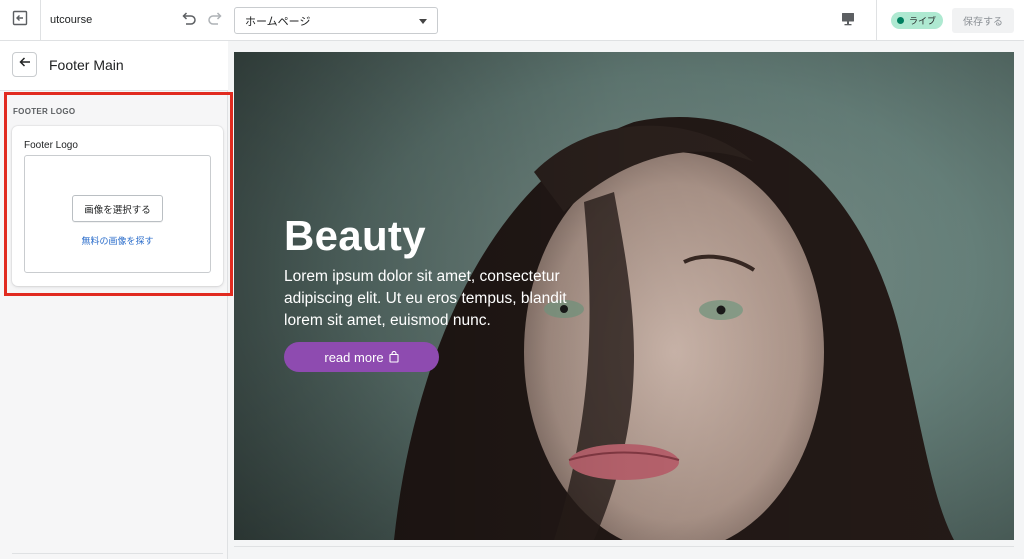 The image size is (1024, 559). Describe the element at coordinates (983, 20) in the screenshot. I see `save-button: 保存する` at that location.